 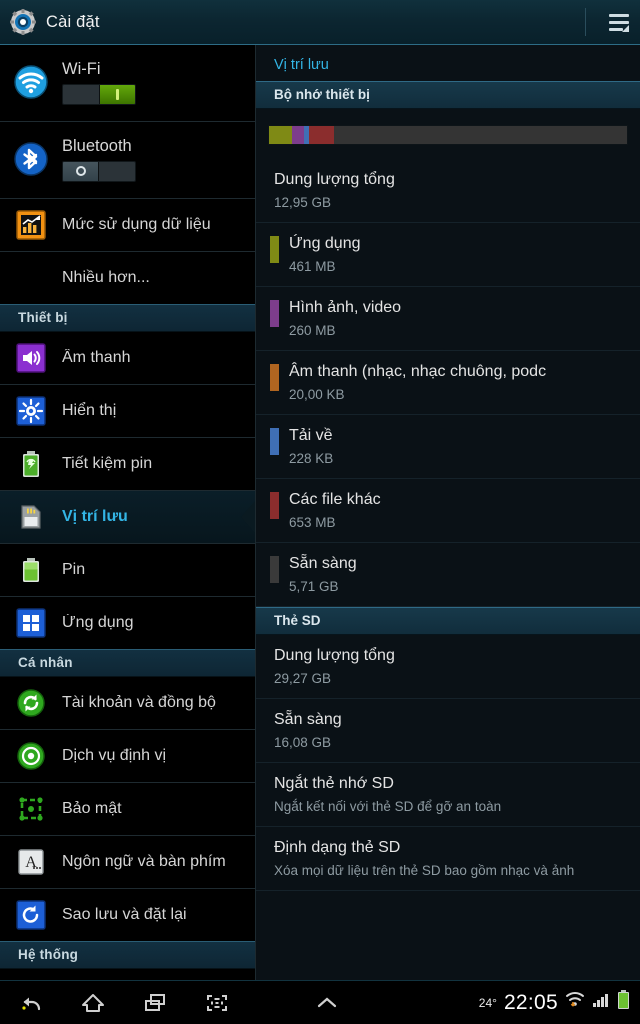 What do you see at coordinates (23, 22) in the screenshot?
I see `gear-icon` at bounding box center [23, 22].